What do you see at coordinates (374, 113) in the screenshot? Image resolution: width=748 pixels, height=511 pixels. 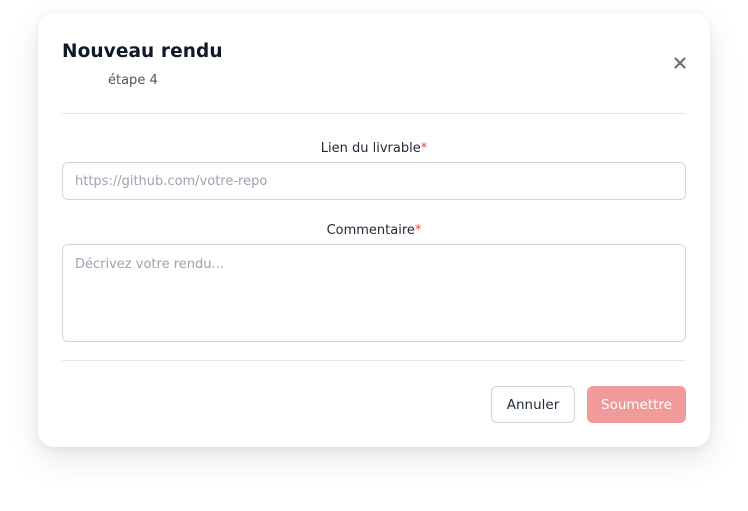 I see `header-divider` at bounding box center [374, 113].